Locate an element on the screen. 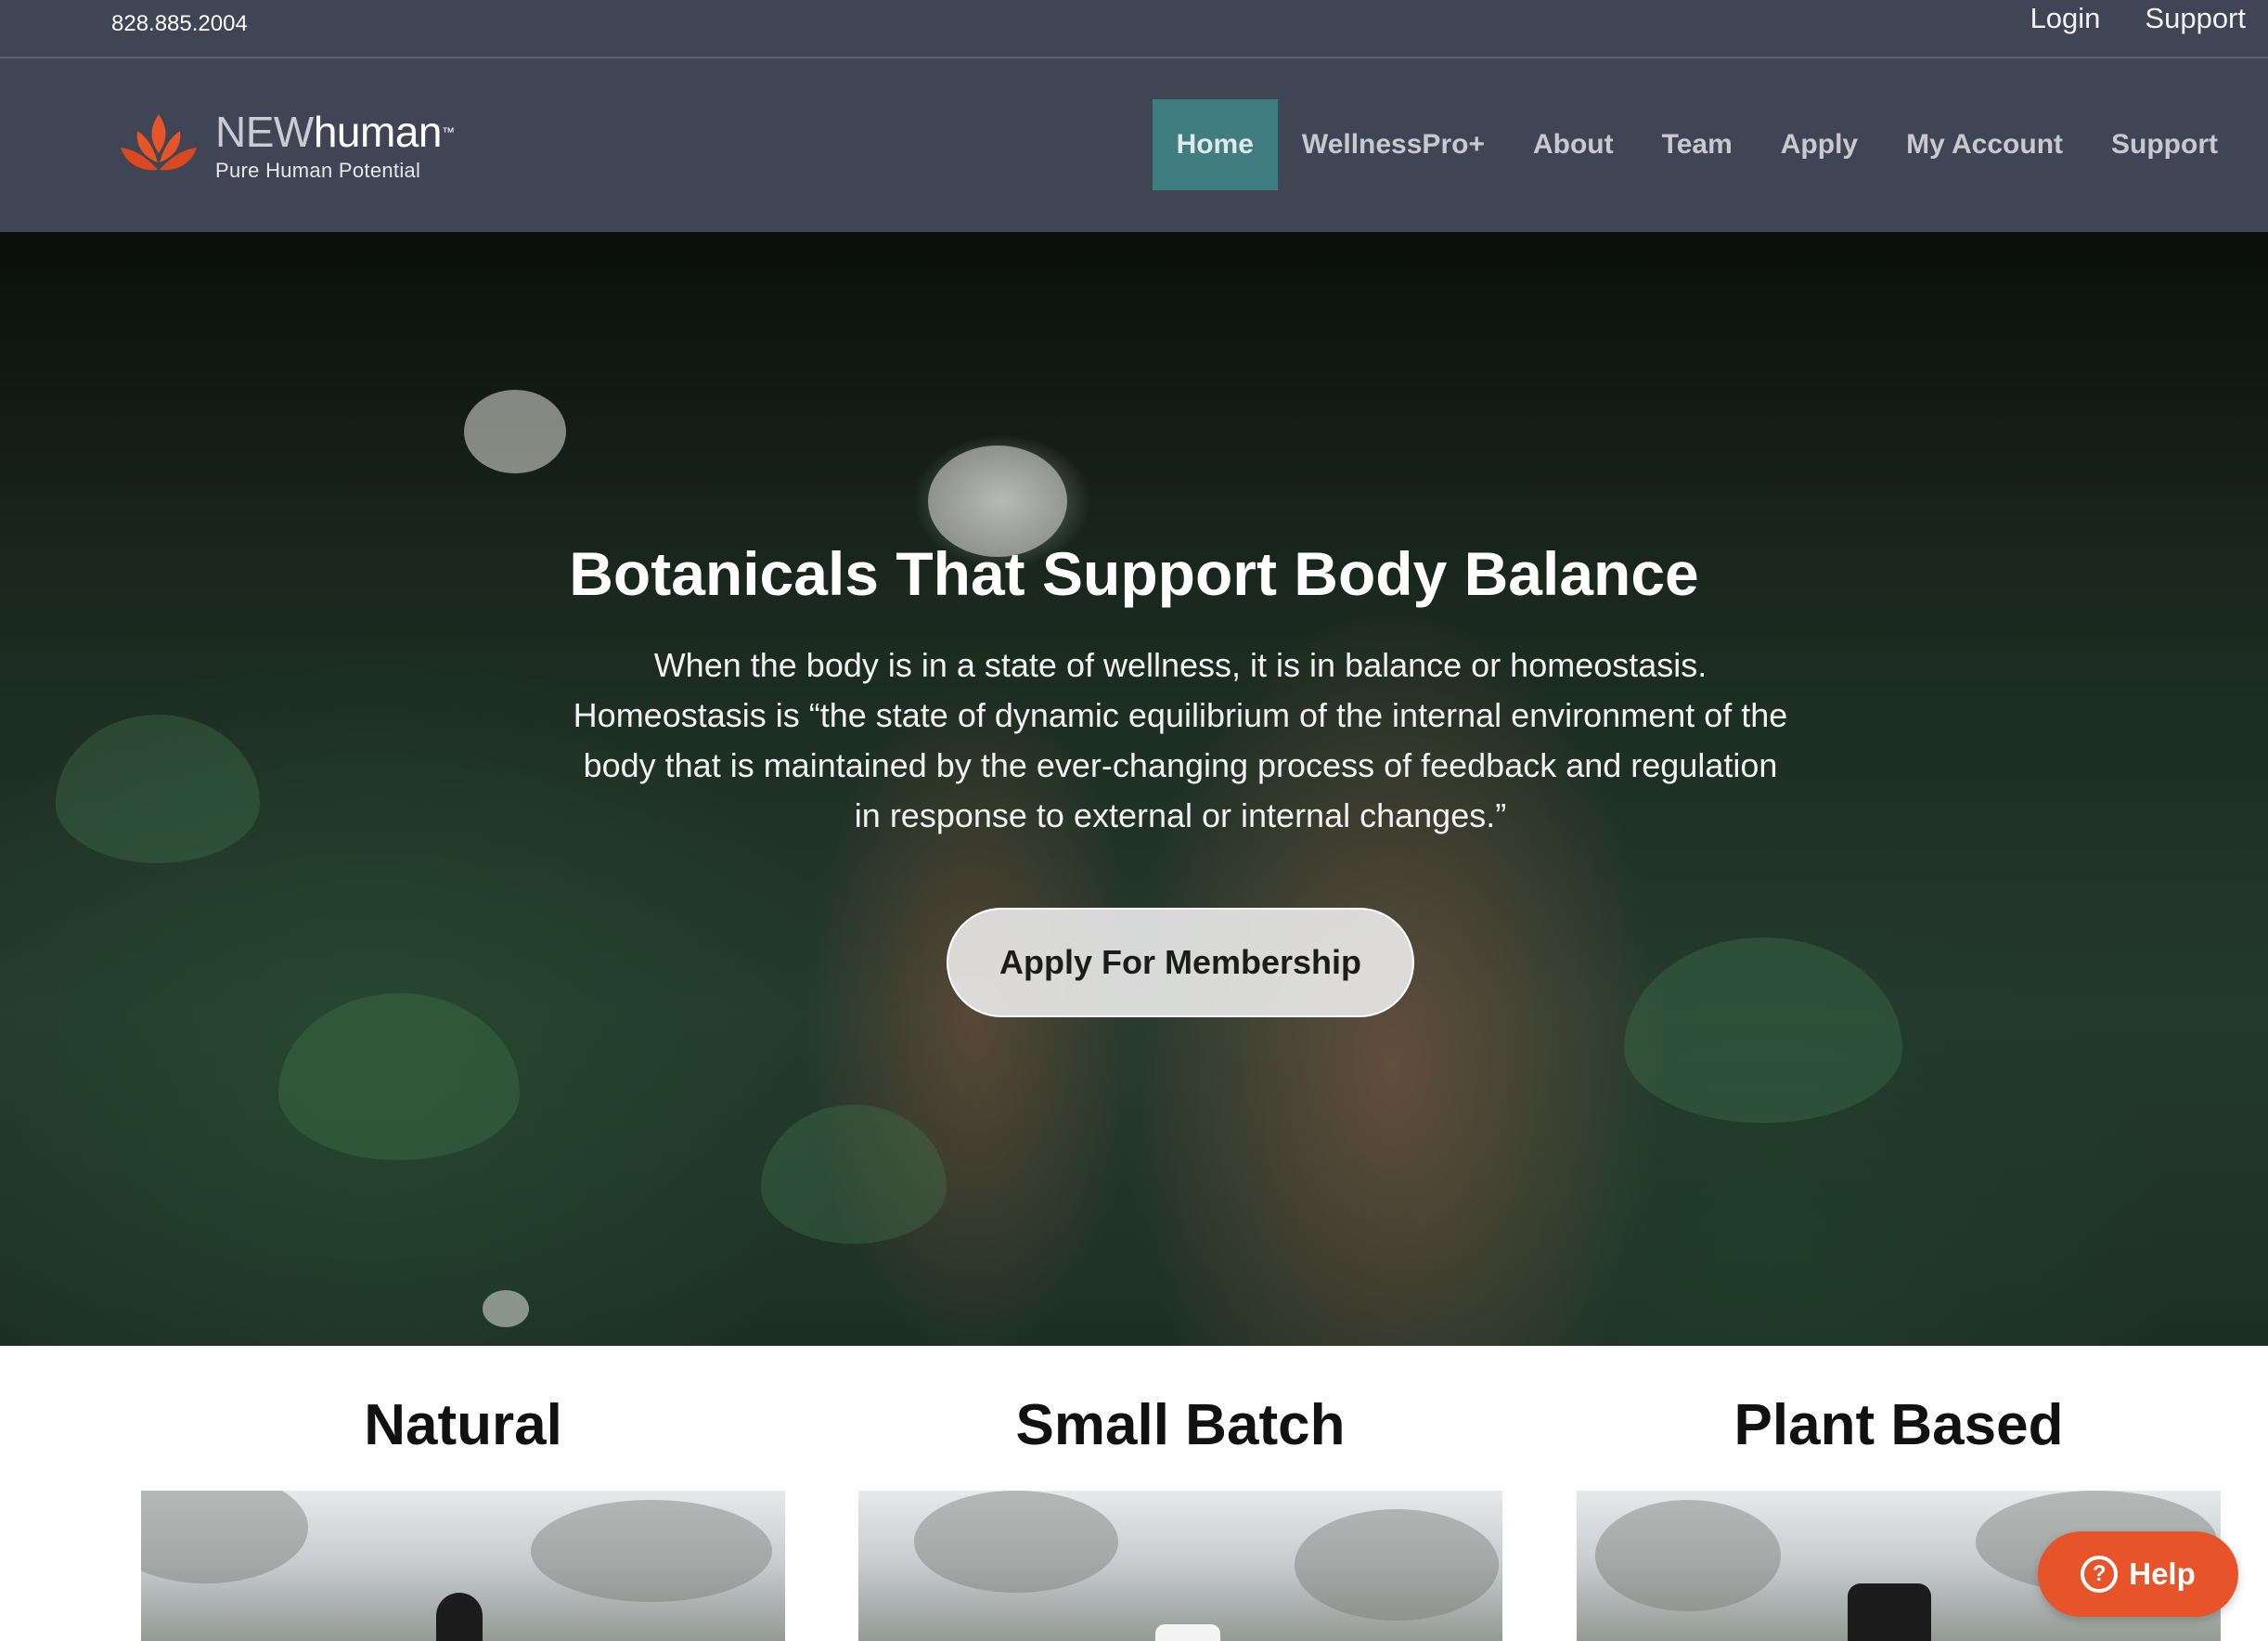  feature-title: Plant Based is located at coordinates (1898, 1425).